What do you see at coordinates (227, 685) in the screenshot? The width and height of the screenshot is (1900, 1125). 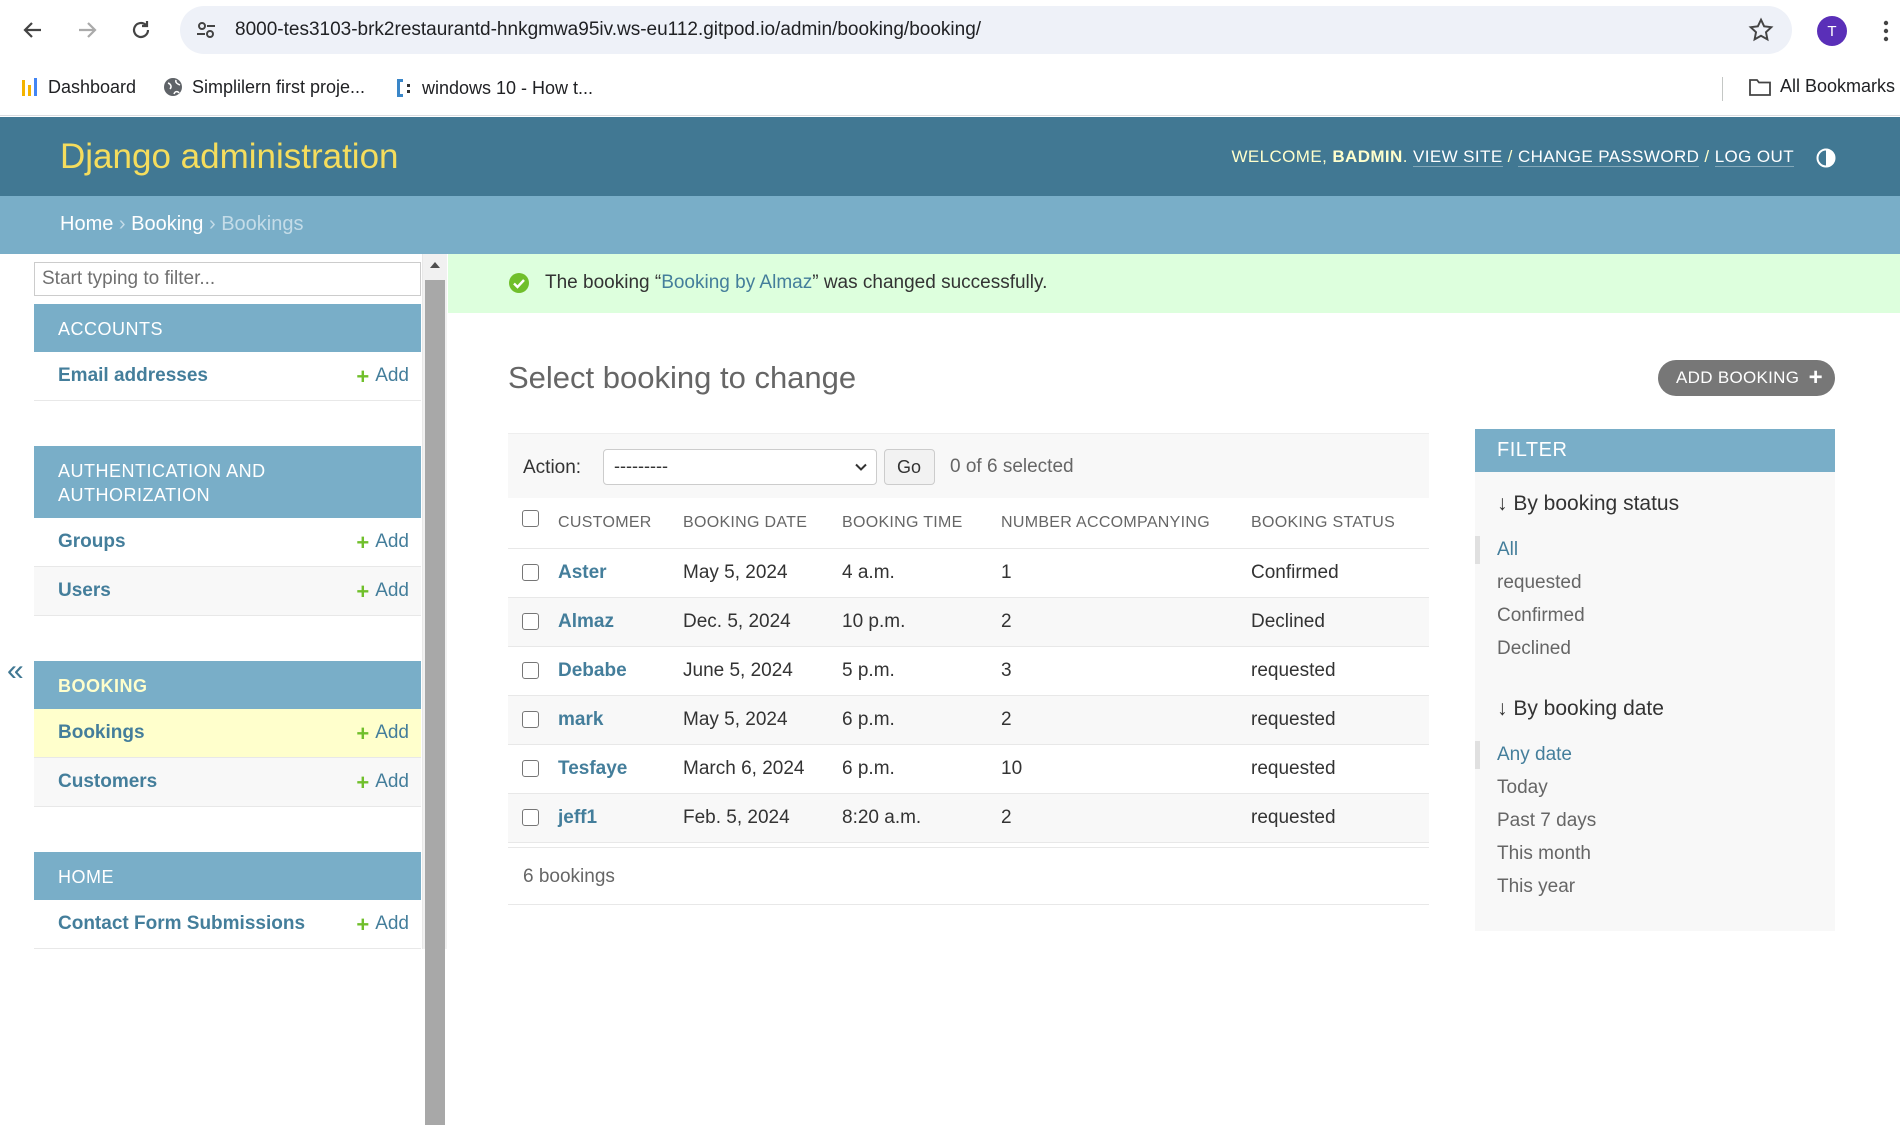 I see `module-caption-booking: BOOKING` at bounding box center [227, 685].